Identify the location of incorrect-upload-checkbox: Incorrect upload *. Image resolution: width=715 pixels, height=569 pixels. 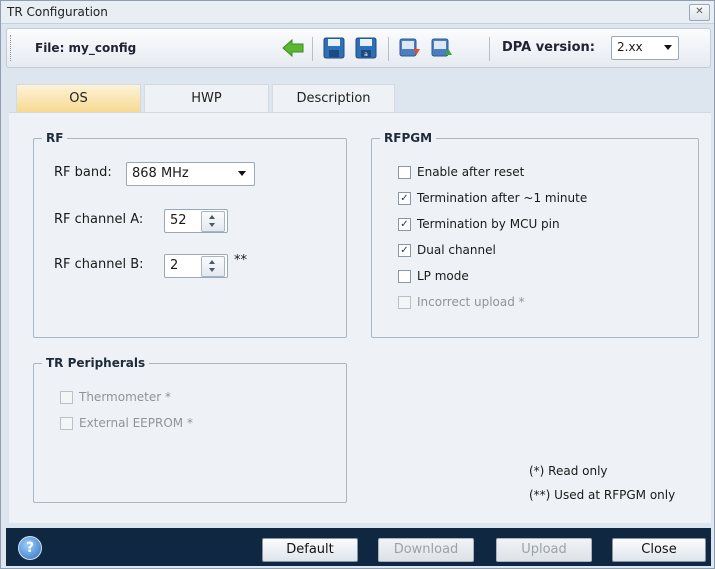
(461, 302).